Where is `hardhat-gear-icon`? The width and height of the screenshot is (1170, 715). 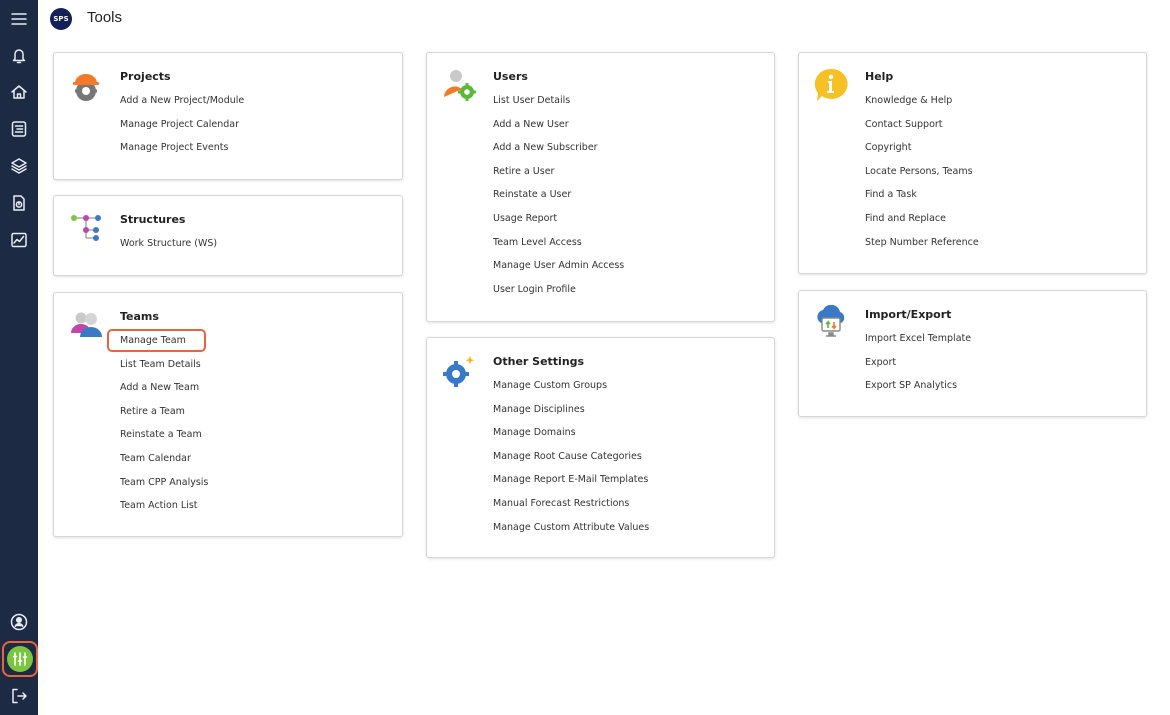 hardhat-gear-icon is located at coordinates (86, 85).